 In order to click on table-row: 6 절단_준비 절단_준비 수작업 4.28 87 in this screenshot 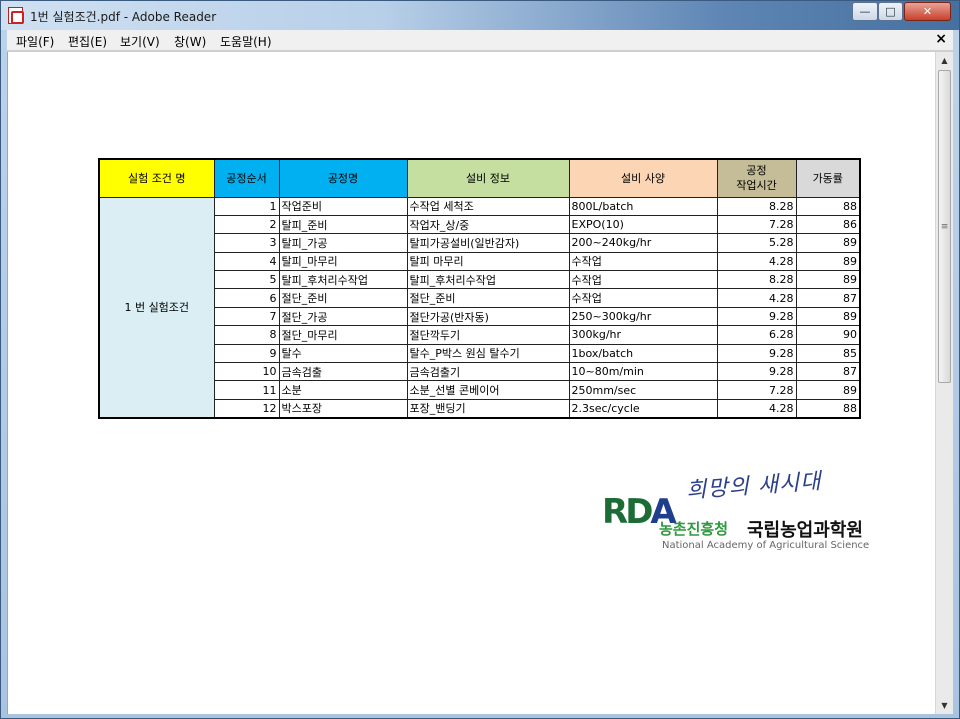, I will do `click(480, 298)`.